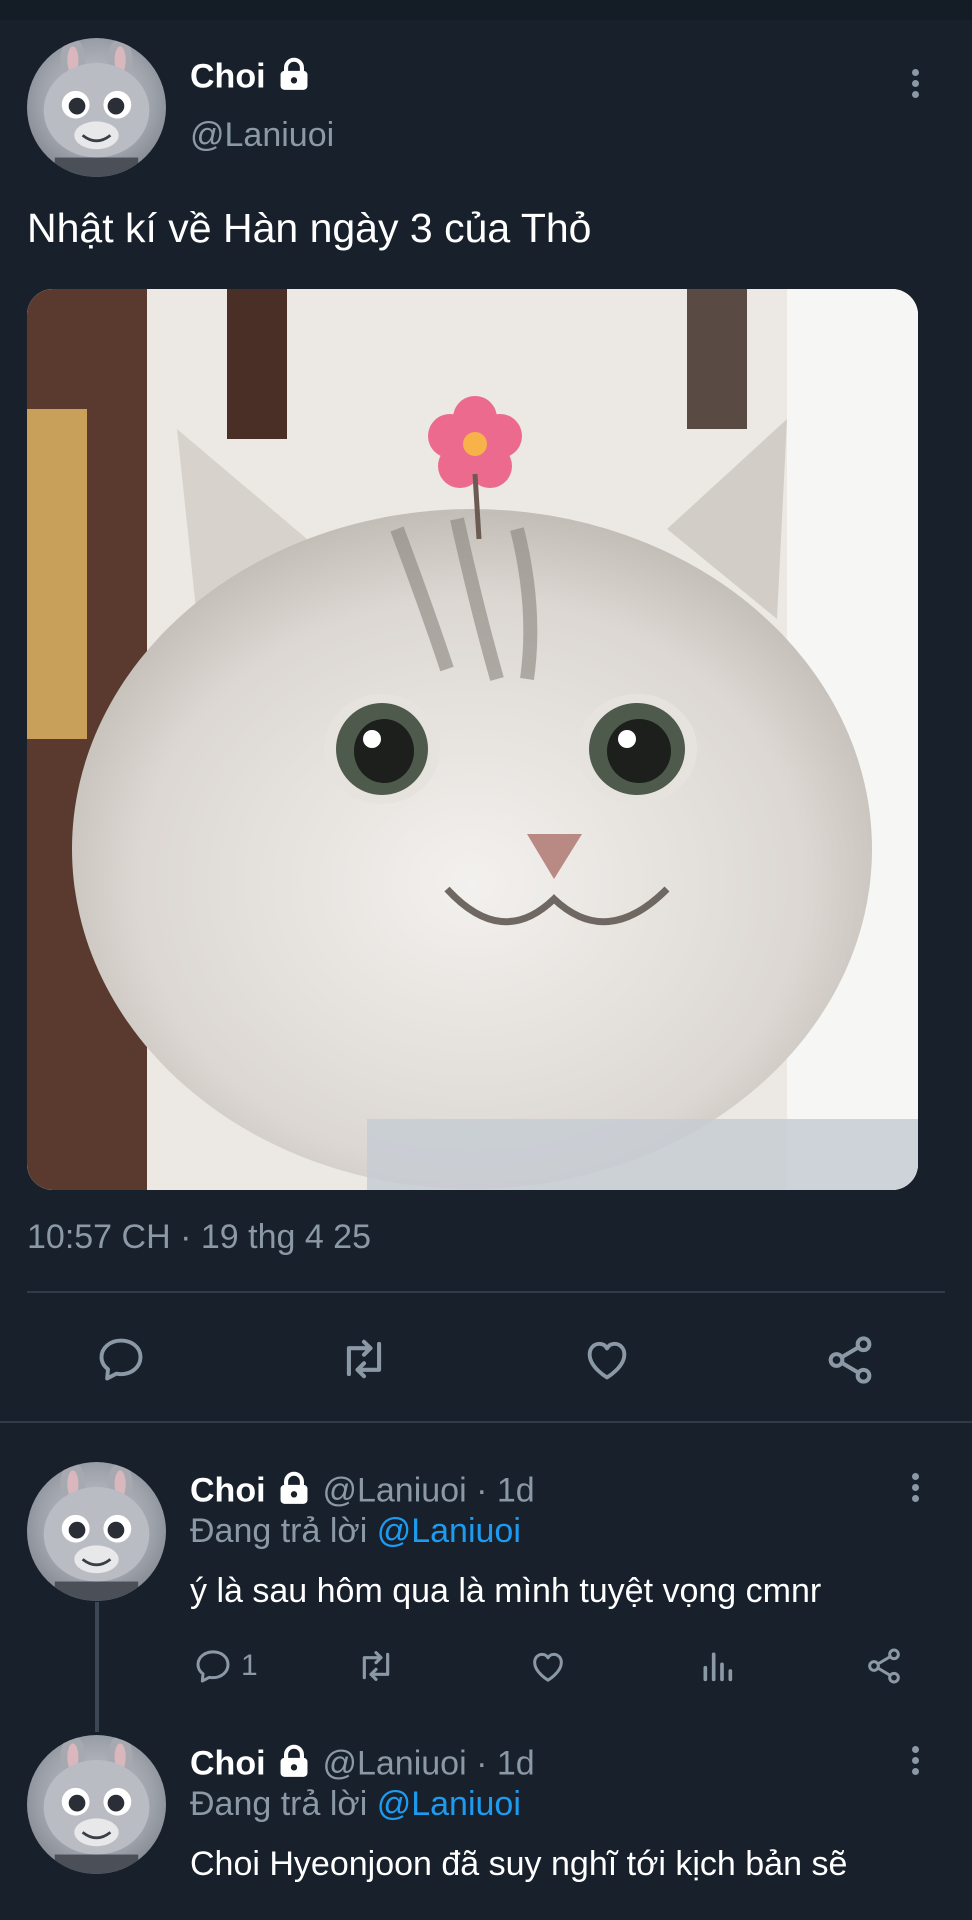 The height and width of the screenshot is (1920, 972). I want to click on views-button, so click(717, 1666).